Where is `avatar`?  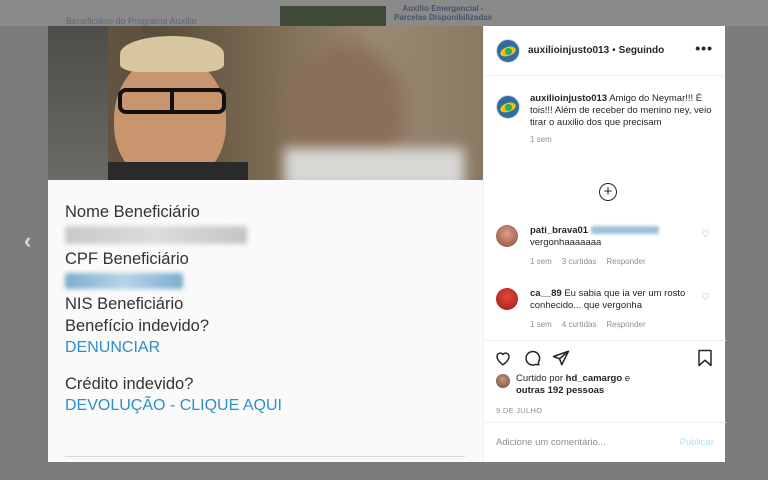 avatar is located at coordinates (508, 50).